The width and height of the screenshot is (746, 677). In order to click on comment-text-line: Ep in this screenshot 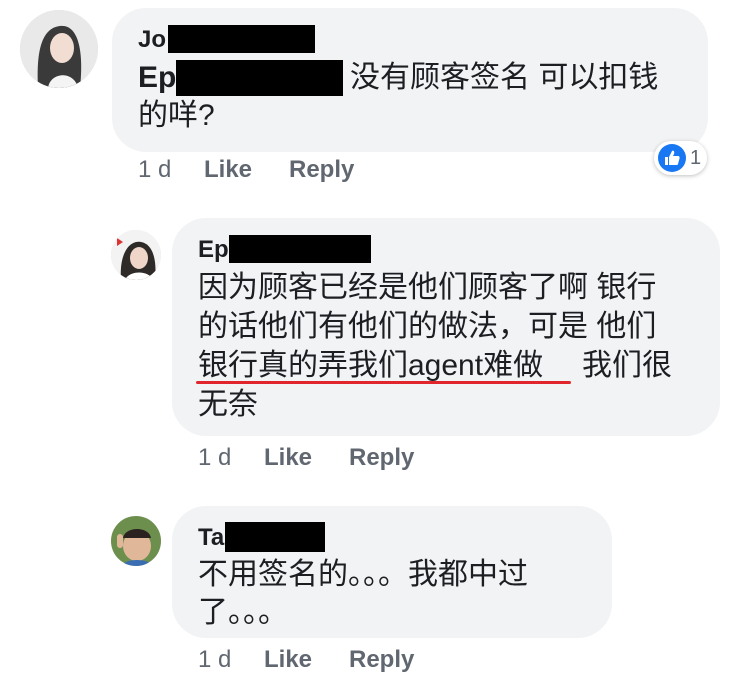, I will do `click(157, 78)`.